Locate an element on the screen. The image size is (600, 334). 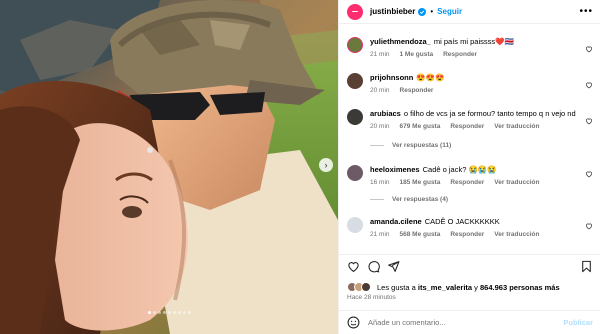
comment-meta: 20 min Responder is located at coordinates (479, 90).